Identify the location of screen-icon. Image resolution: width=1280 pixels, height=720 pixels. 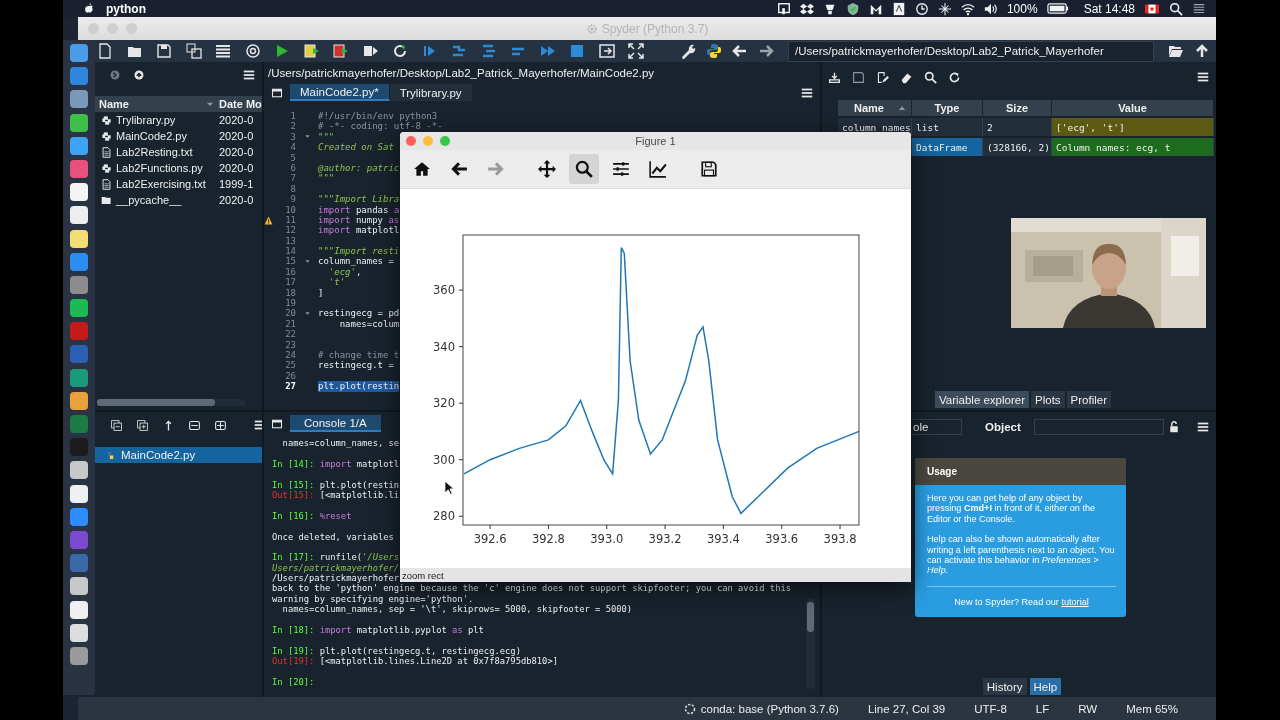
(783, 8).